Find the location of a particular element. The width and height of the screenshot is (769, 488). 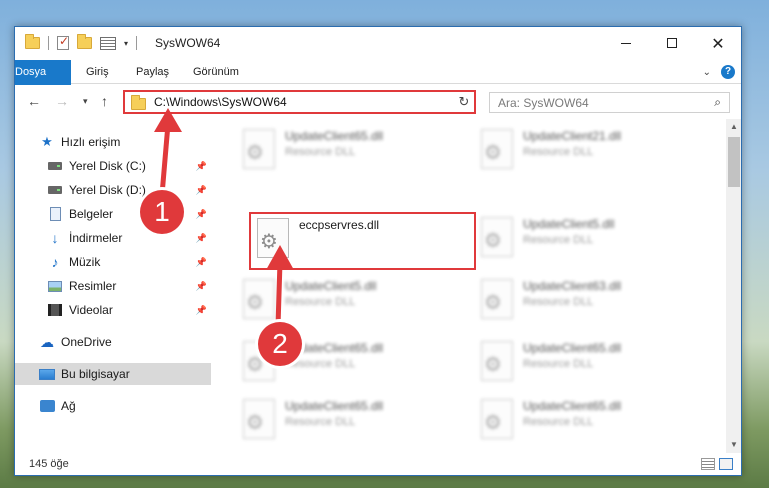

file-item: UpdateClient21.dll Resource DLL is located at coordinates (578, 153).